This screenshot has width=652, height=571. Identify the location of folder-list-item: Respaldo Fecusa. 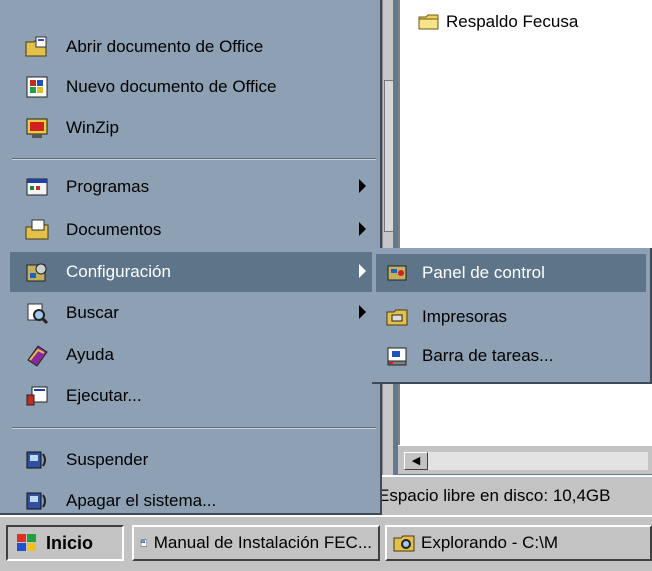
(498, 22).